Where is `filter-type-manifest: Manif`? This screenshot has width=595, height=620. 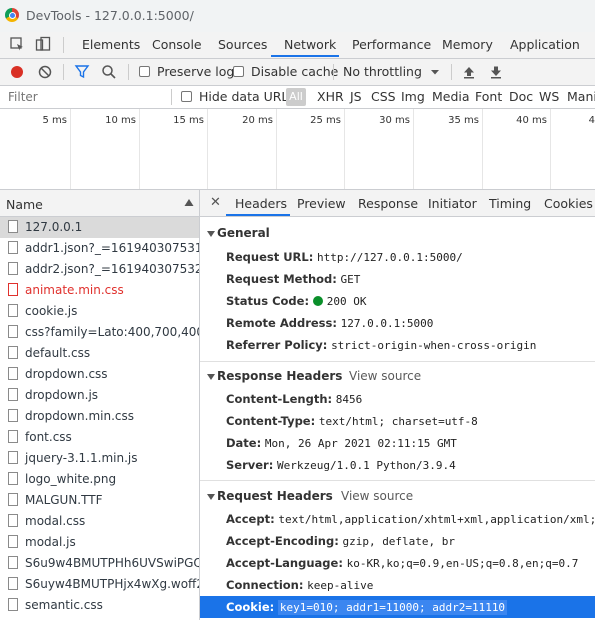
filter-type-manifest: Manif is located at coordinates (581, 96).